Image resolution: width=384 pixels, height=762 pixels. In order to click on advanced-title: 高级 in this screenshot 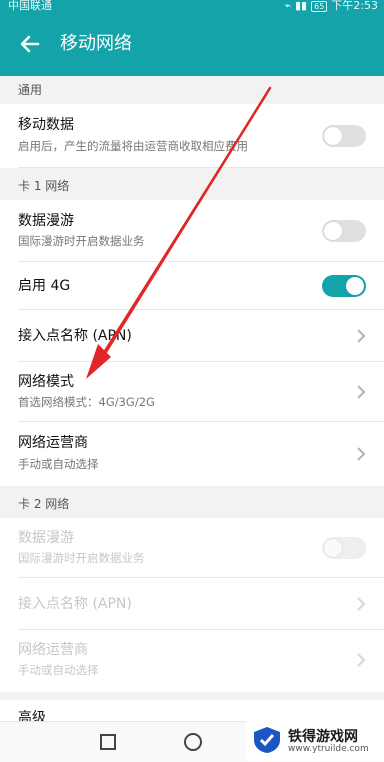, I will do `click(32, 715)`.